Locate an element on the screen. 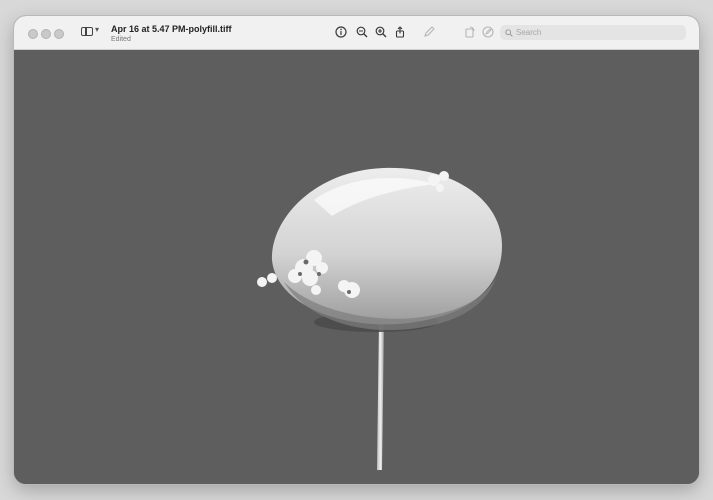 The height and width of the screenshot is (500, 713). zoom-window-button is located at coordinates (59, 34).